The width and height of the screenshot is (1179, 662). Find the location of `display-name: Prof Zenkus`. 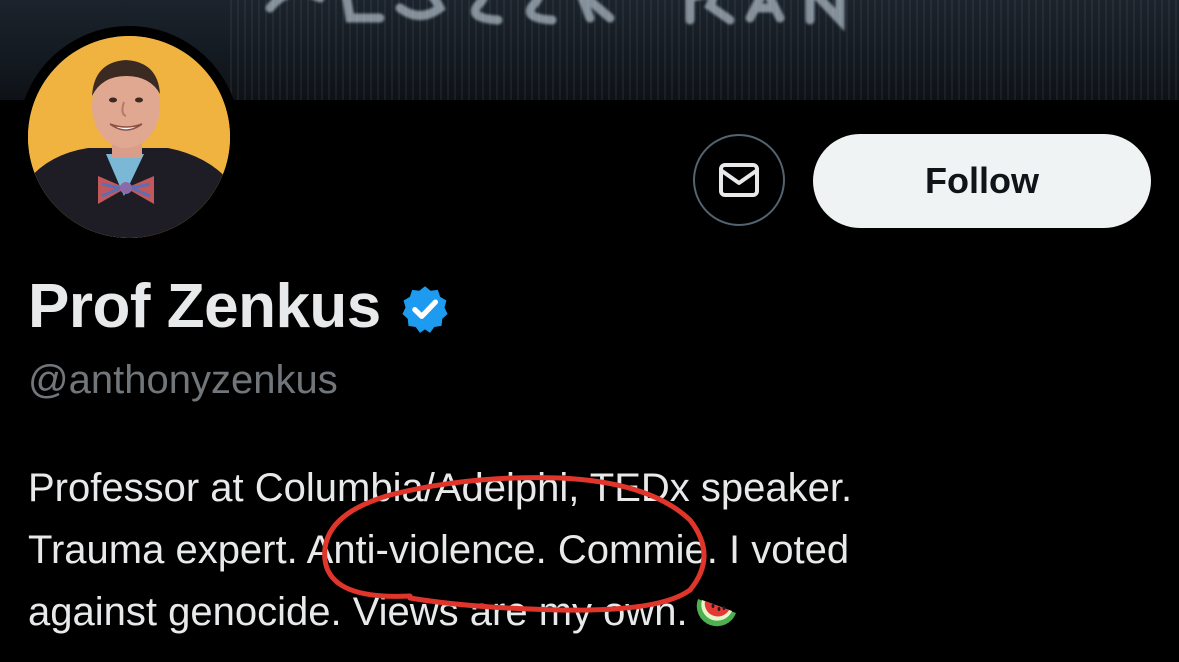

display-name: Prof Zenkus is located at coordinates (204, 306).